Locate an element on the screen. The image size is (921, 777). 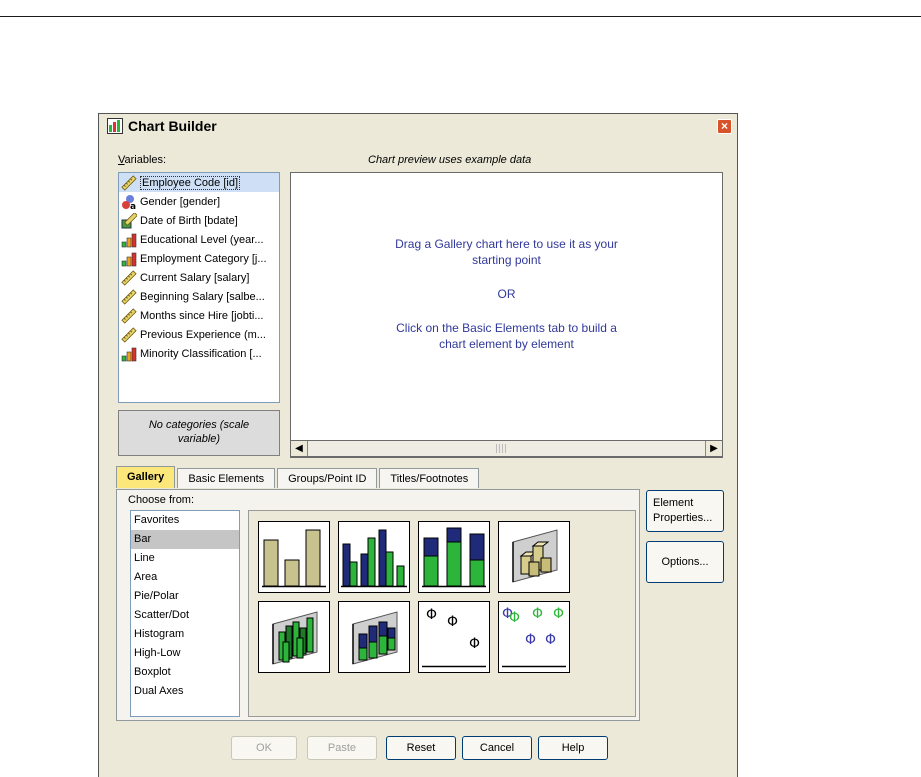
variable-label: Employee Code [id] is located at coordinates (190, 182).